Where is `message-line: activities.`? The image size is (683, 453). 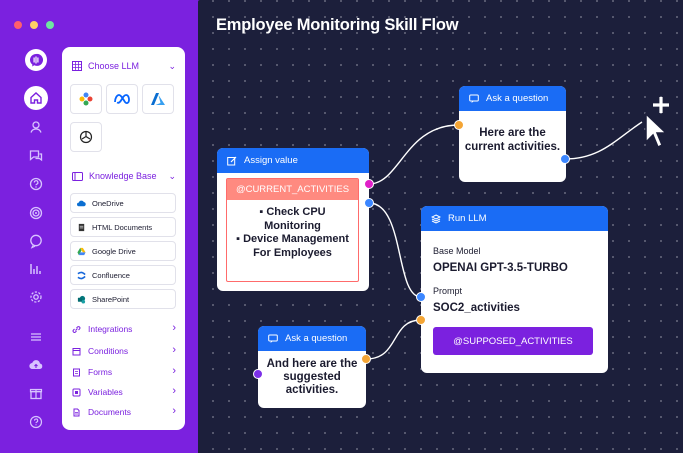
message-line: activities. is located at coordinates (312, 390).